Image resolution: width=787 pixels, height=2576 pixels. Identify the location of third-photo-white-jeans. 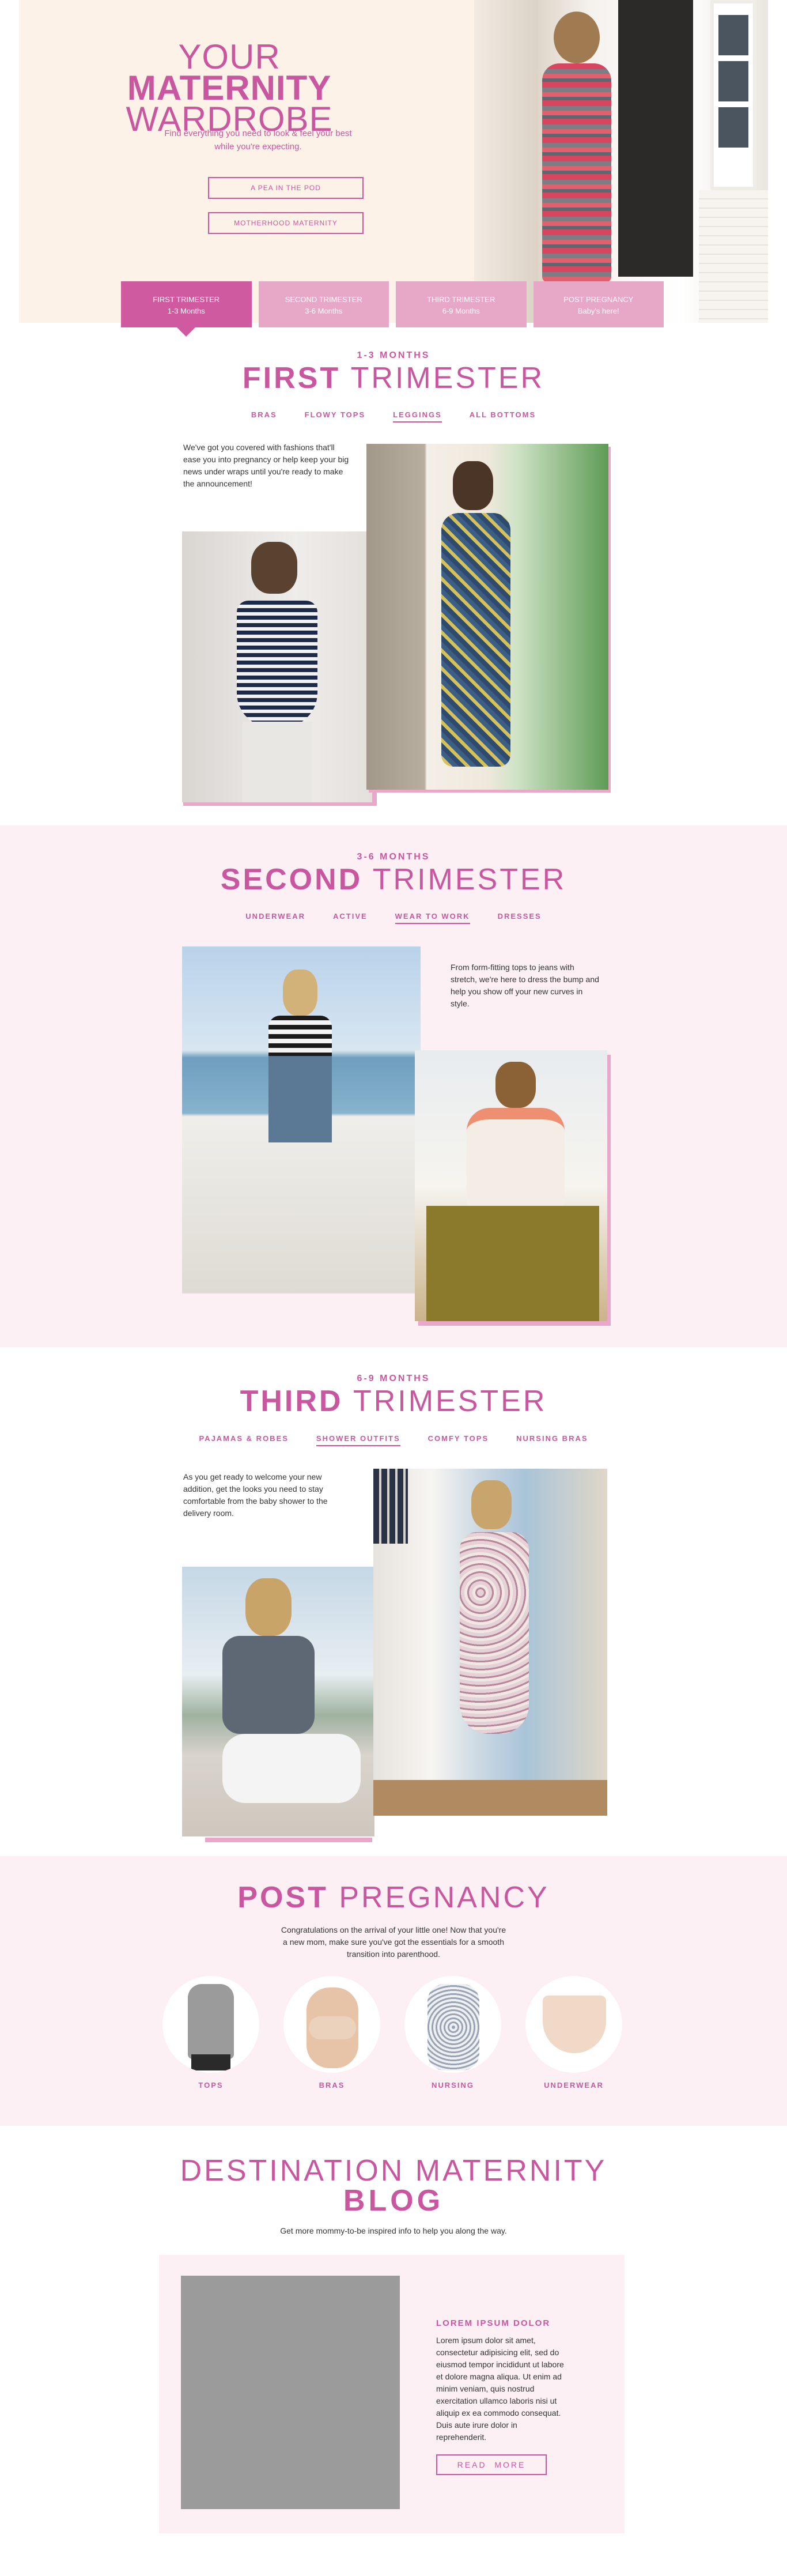
(278, 1701).